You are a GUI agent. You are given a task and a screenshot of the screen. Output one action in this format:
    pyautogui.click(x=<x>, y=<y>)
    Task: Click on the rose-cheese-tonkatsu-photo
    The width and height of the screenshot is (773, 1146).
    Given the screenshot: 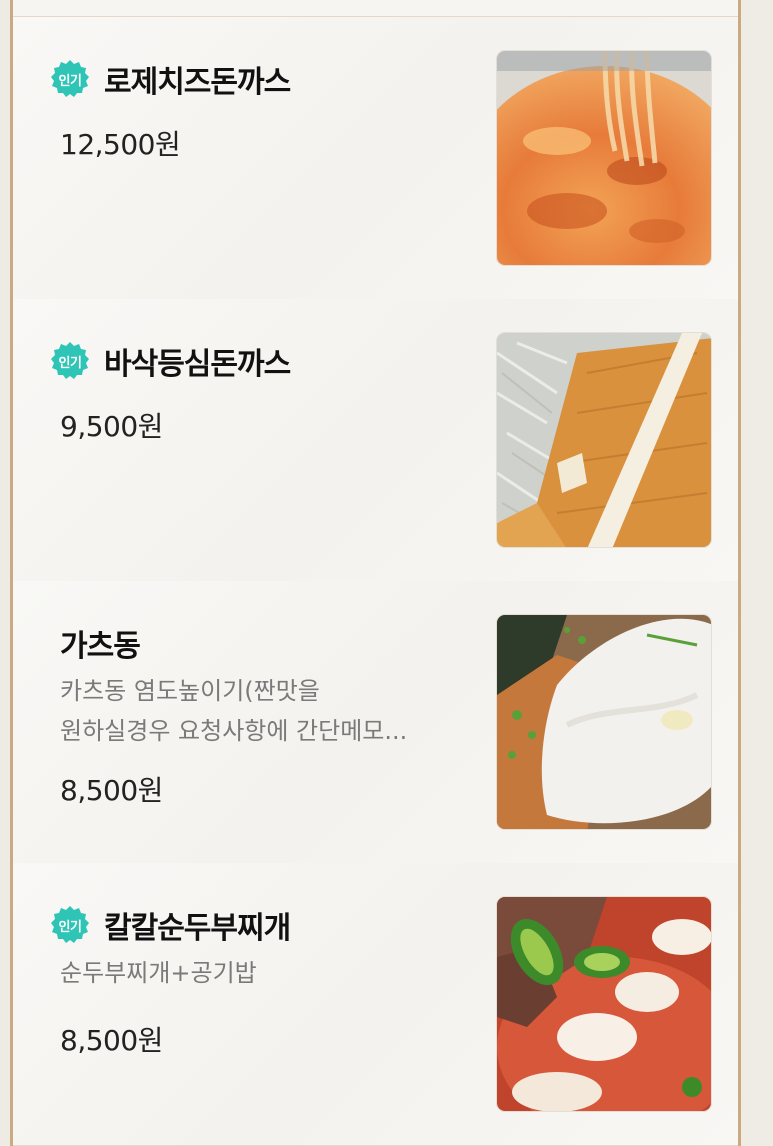 What is the action you would take?
    pyautogui.click(x=604, y=158)
    